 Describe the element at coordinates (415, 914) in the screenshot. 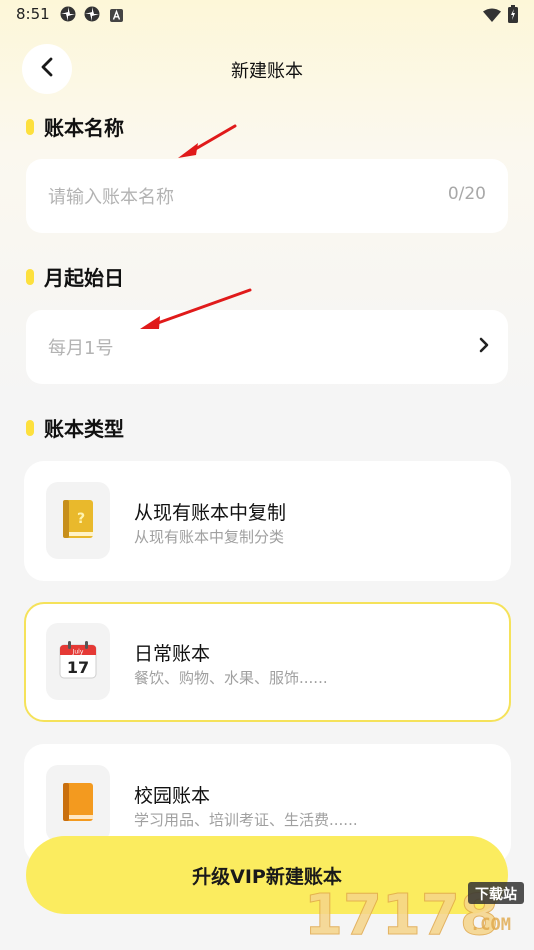

I see `watermark-logo: 17178 下载站 .COM` at that location.